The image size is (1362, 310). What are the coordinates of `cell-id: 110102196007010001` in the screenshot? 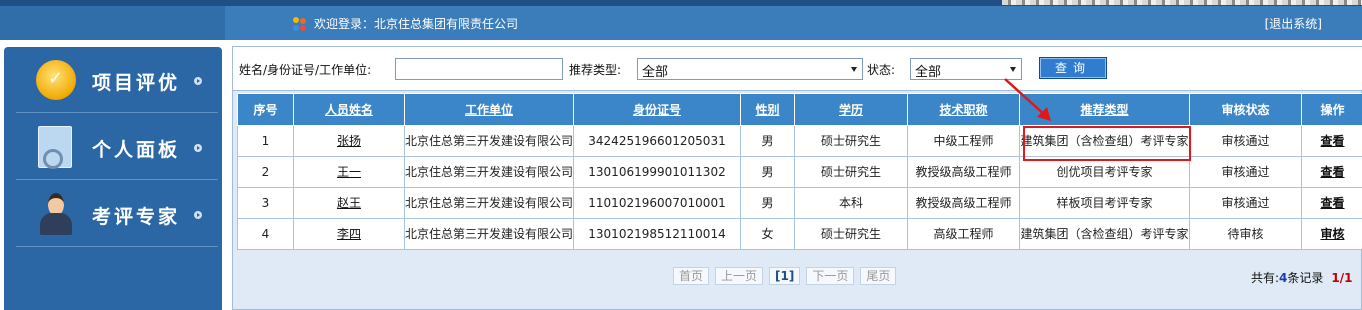 It's located at (657, 203).